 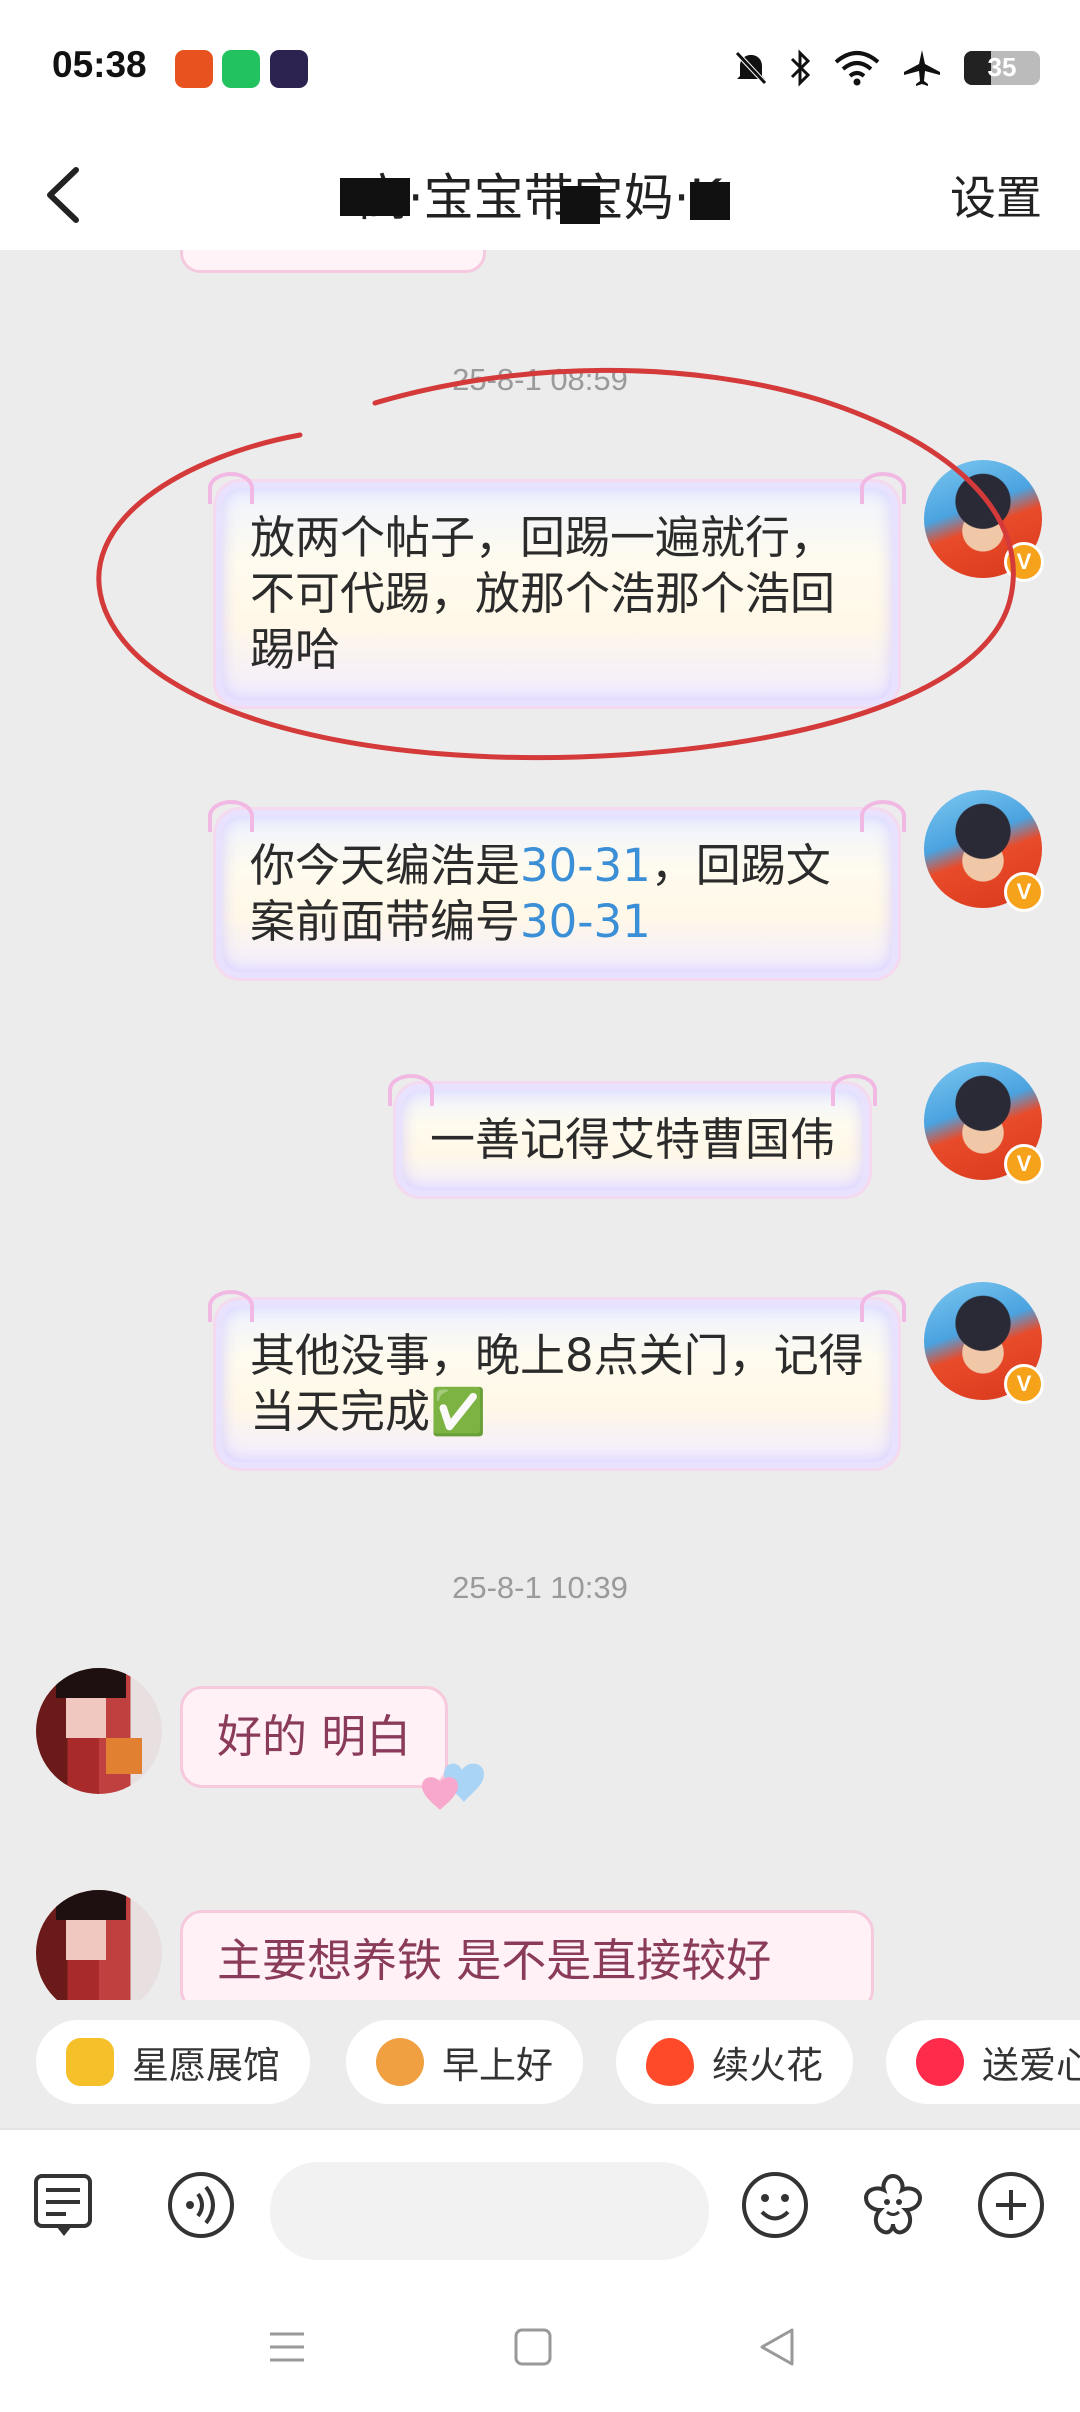 I want to click on message-bubble-outgoing: 其他没事，晚上8点关门，记得当天完成✅, so click(x=557, y=1379).